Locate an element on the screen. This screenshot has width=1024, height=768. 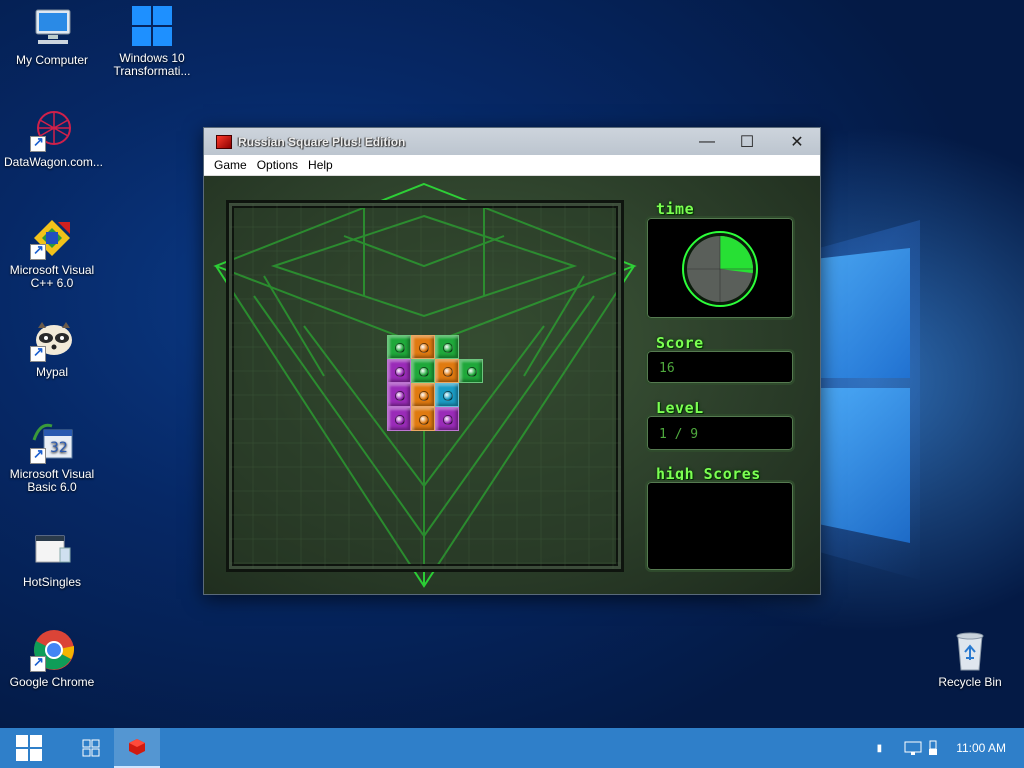
chrome-icon is located at coordinates (52, 650).